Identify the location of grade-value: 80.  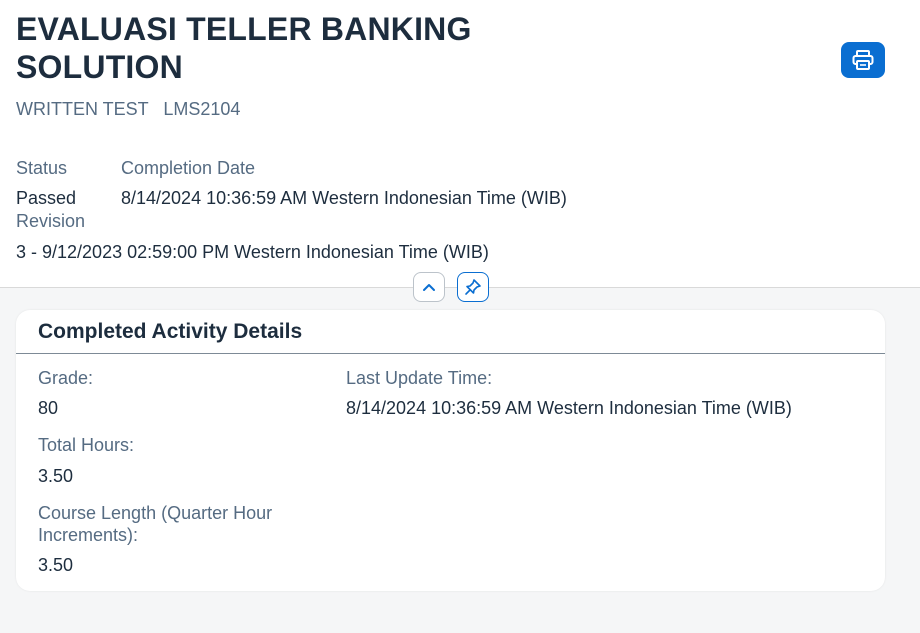
(48, 408).